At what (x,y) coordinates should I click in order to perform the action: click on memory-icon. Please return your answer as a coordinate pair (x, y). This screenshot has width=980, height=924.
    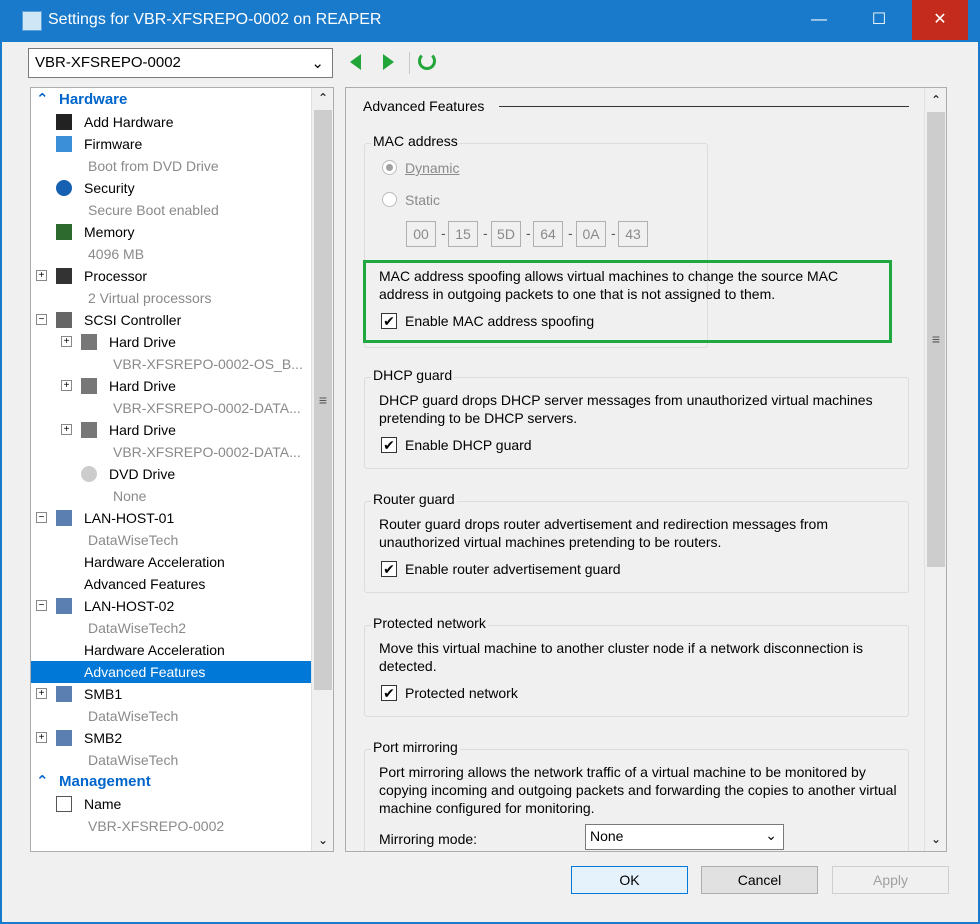
    Looking at the image, I should click on (64, 232).